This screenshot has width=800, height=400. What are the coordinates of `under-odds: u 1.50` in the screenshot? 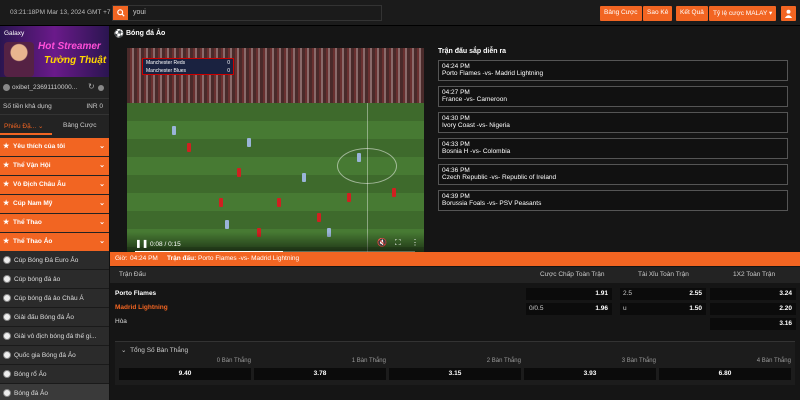 It's located at (663, 309).